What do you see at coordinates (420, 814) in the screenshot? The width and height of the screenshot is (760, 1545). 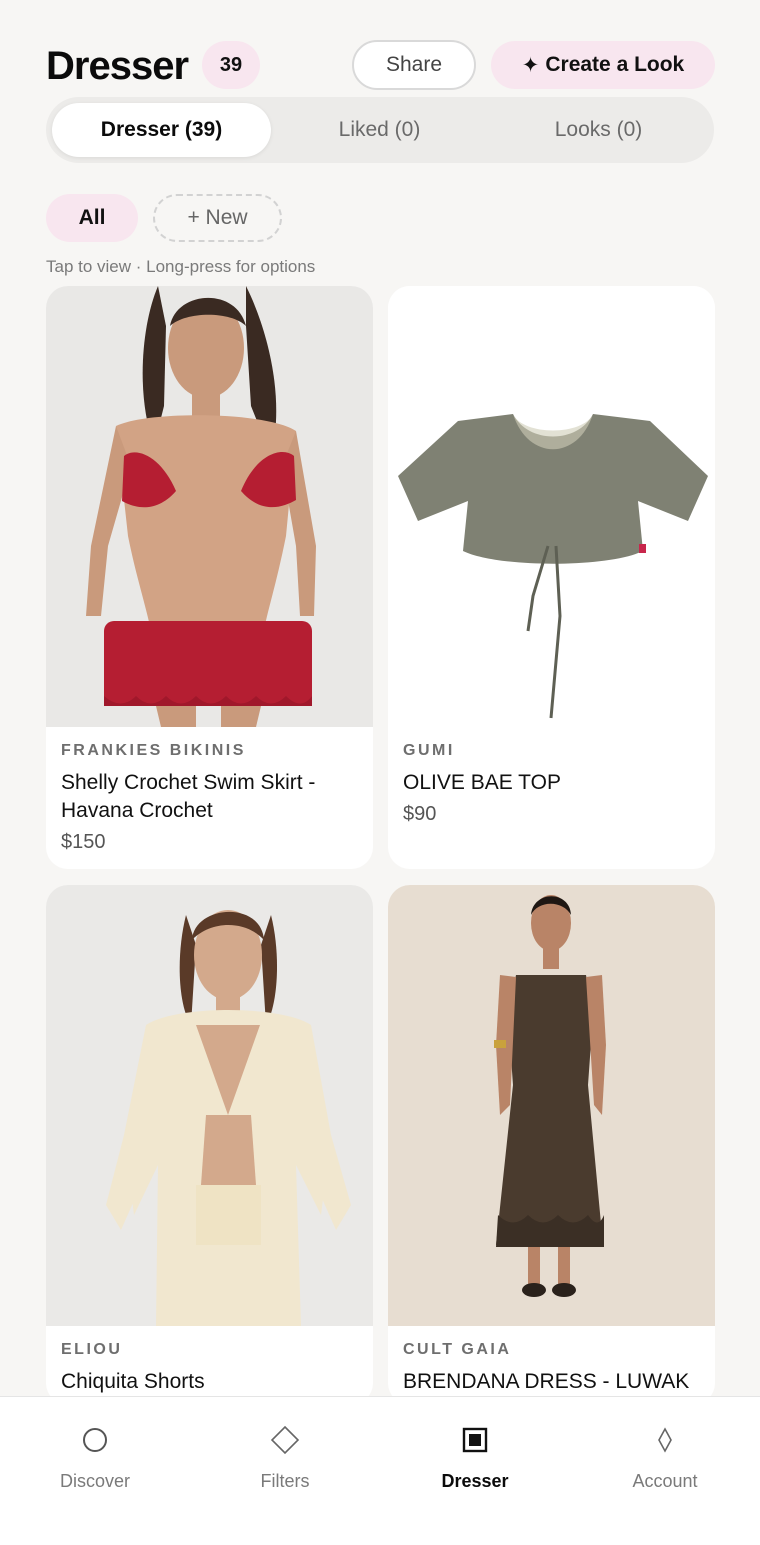 I see `product-price: $90` at bounding box center [420, 814].